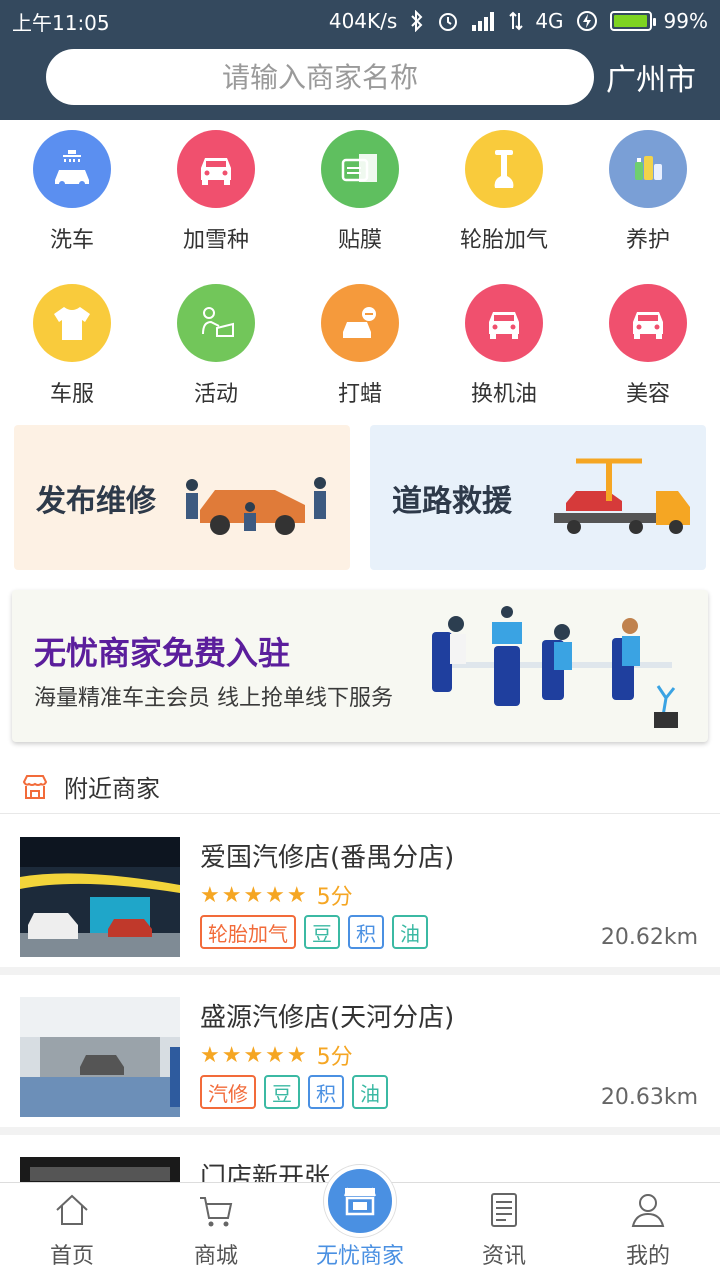 Image resolution: width=720 pixels, height=1280 pixels. What do you see at coordinates (248, 932) in the screenshot?
I see `service-tag: 轮胎加气` at bounding box center [248, 932].